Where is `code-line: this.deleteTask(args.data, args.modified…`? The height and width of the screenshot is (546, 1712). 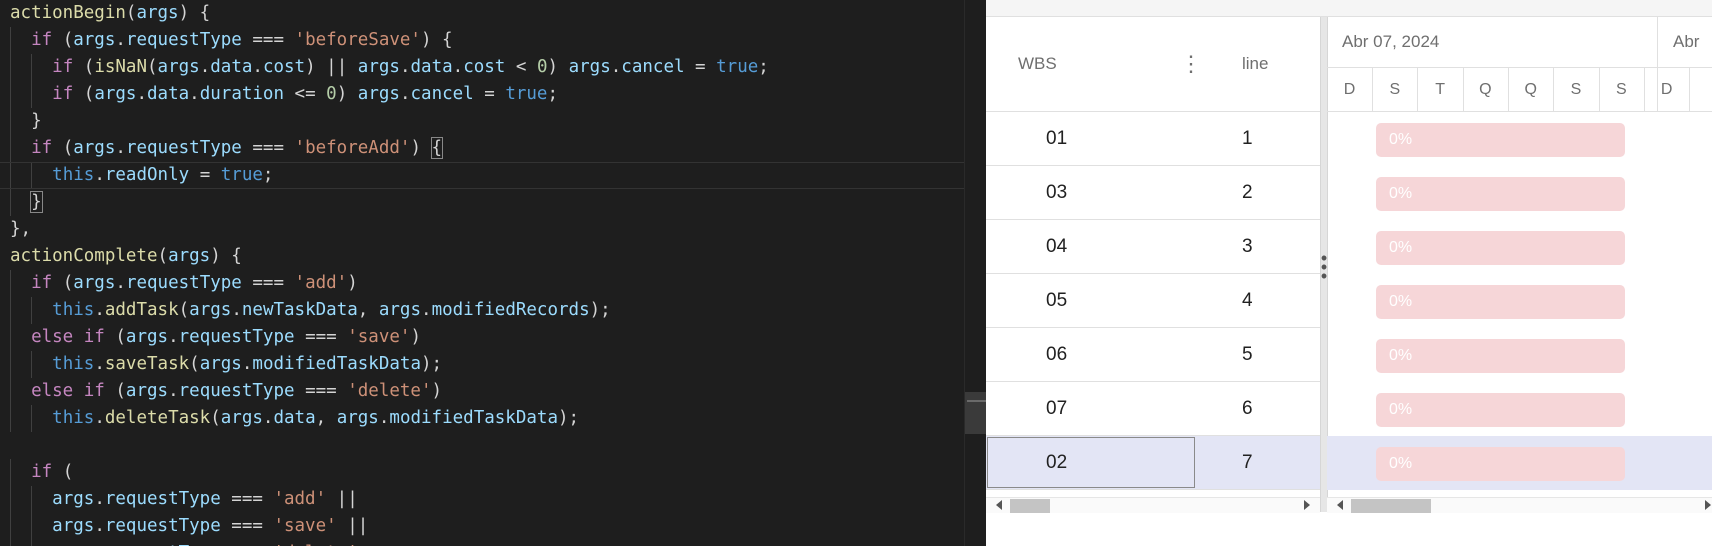 code-line: this.deleteTask(args.data, args.modified… is located at coordinates (498, 418).